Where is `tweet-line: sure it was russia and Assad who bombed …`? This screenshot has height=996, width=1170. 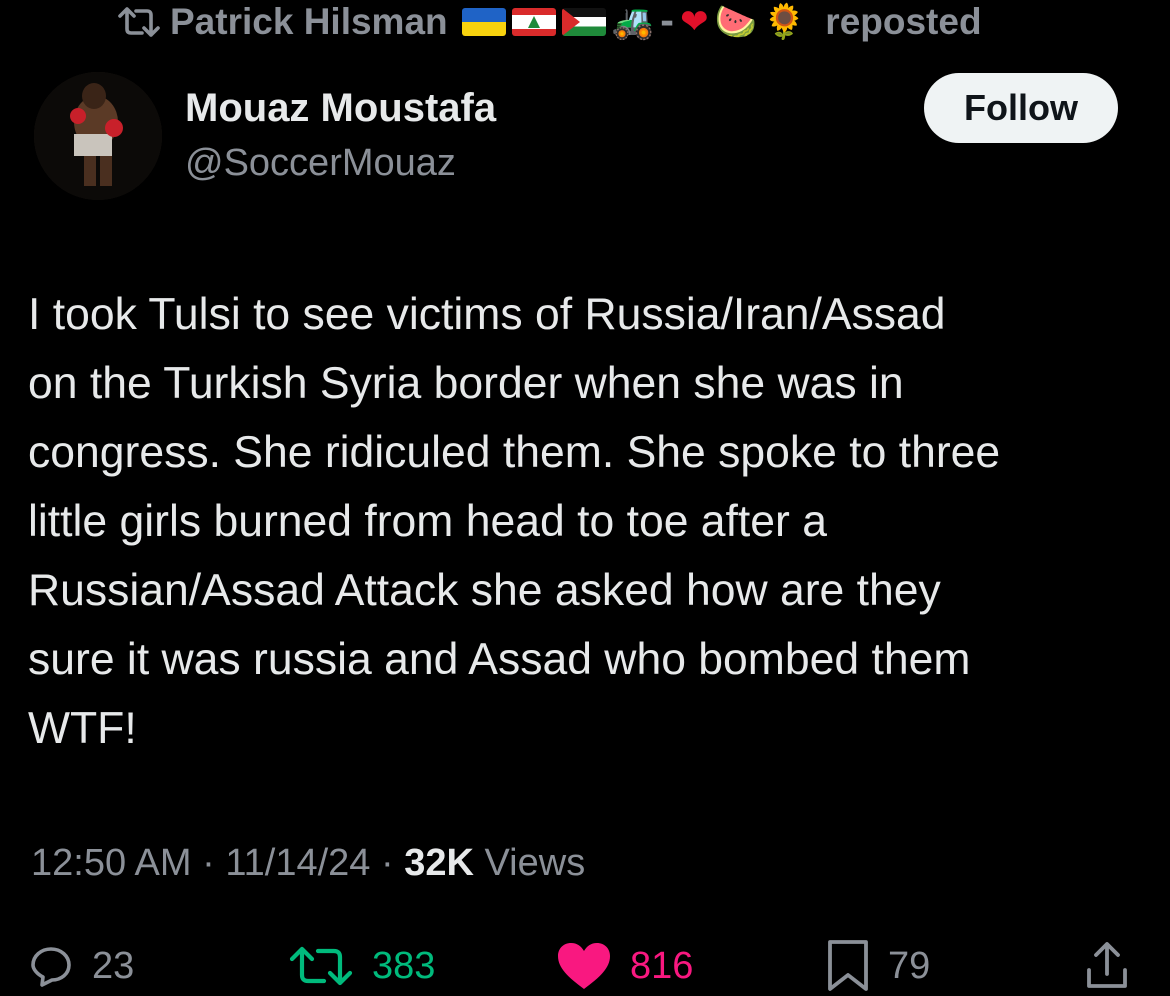
tweet-line: sure it was russia and Assad who bombed … is located at coordinates (499, 659).